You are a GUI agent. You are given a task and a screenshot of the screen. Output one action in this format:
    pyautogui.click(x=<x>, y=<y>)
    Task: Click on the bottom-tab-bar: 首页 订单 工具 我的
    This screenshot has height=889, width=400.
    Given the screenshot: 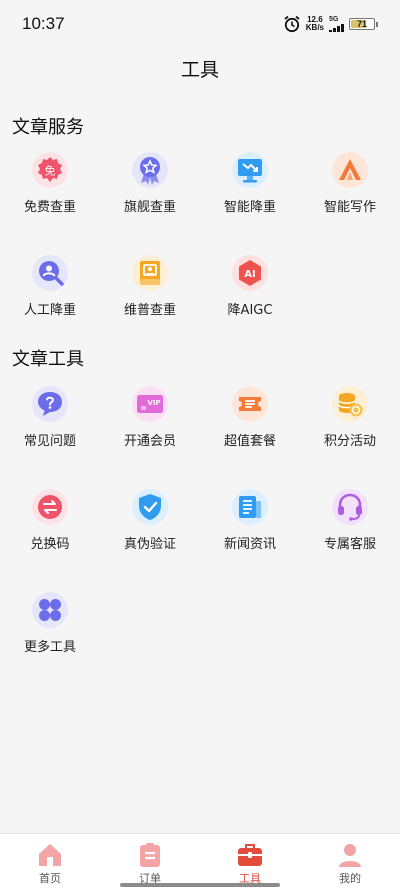 What is the action you would take?
    pyautogui.click(x=200, y=861)
    